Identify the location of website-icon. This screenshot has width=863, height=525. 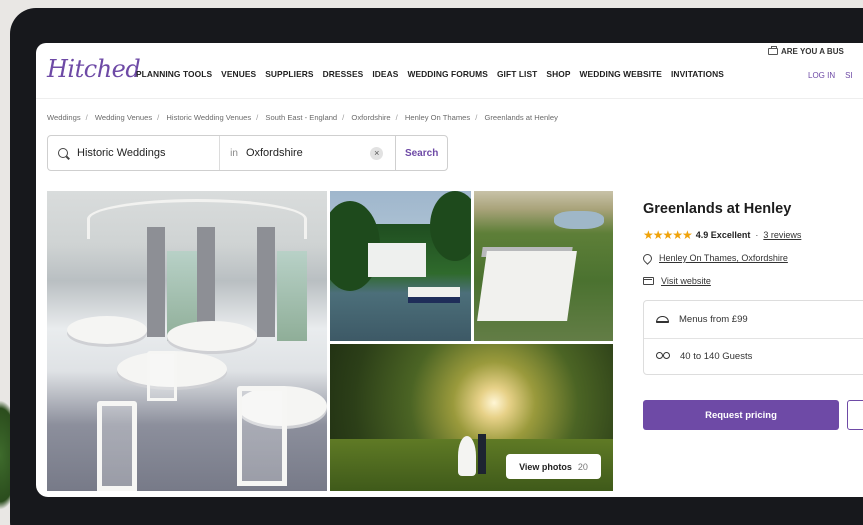
(648, 281).